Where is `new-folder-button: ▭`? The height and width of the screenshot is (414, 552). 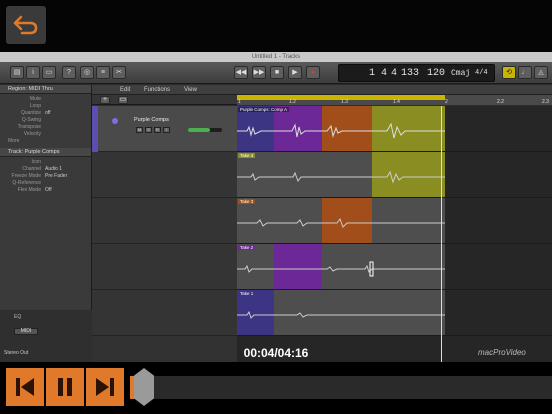
new-folder-button: ▭ is located at coordinates (123, 100).